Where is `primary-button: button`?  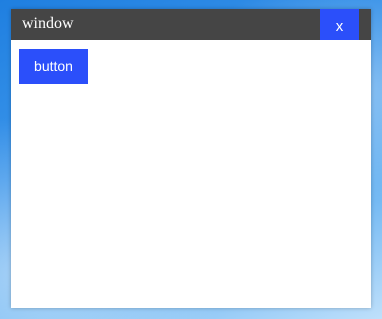
primary-button: button is located at coordinates (53, 66).